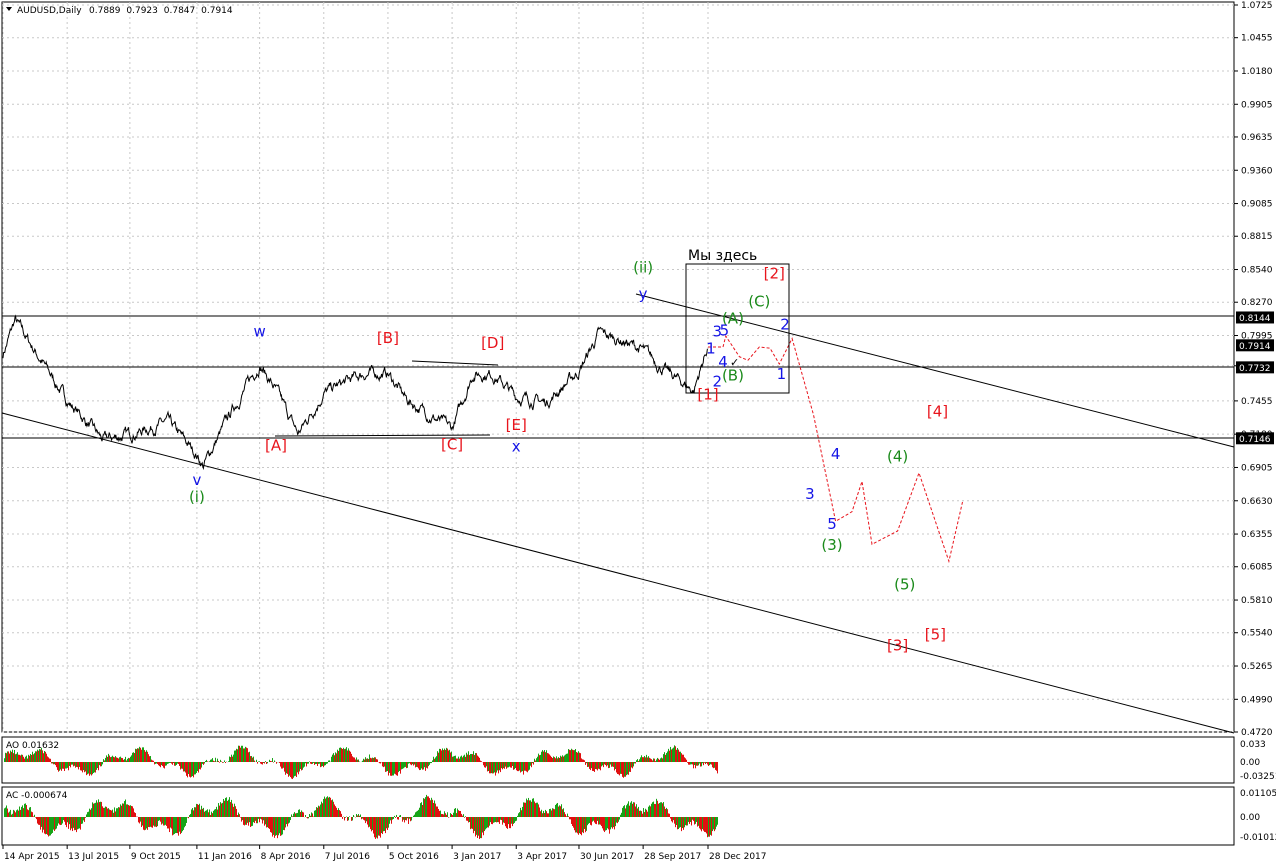  What do you see at coordinates (1257, 237) in the screenshot?
I see `price-tick-label: 0.8815` at bounding box center [1257, 237].